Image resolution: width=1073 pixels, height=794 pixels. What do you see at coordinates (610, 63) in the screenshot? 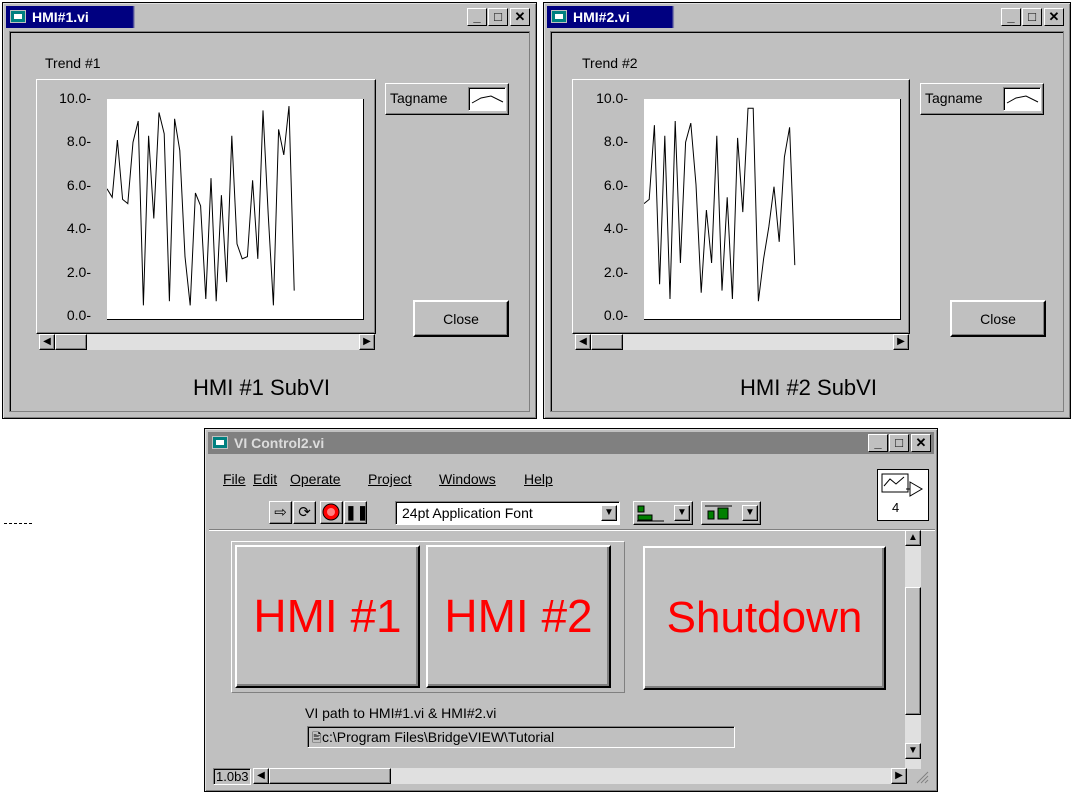
I see `trend-label: Trend #2` at bounding box center [610, 63].